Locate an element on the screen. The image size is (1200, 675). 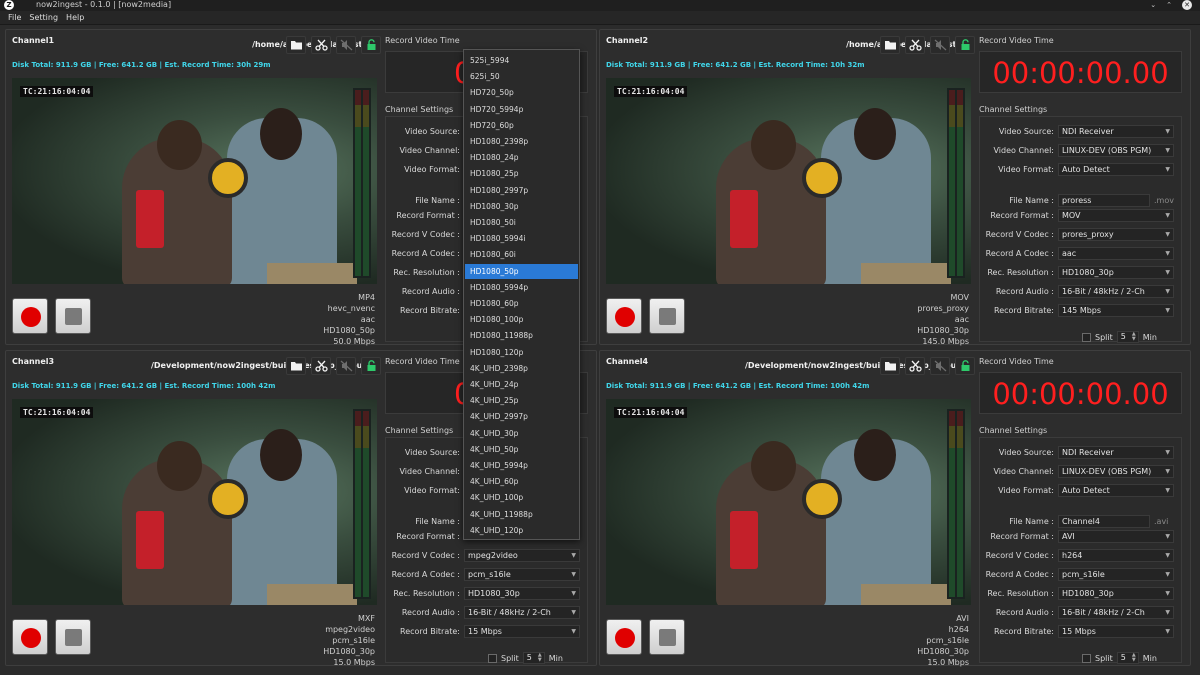
dropdown-option: HD1080_50p is located at coordinates (521, 271).